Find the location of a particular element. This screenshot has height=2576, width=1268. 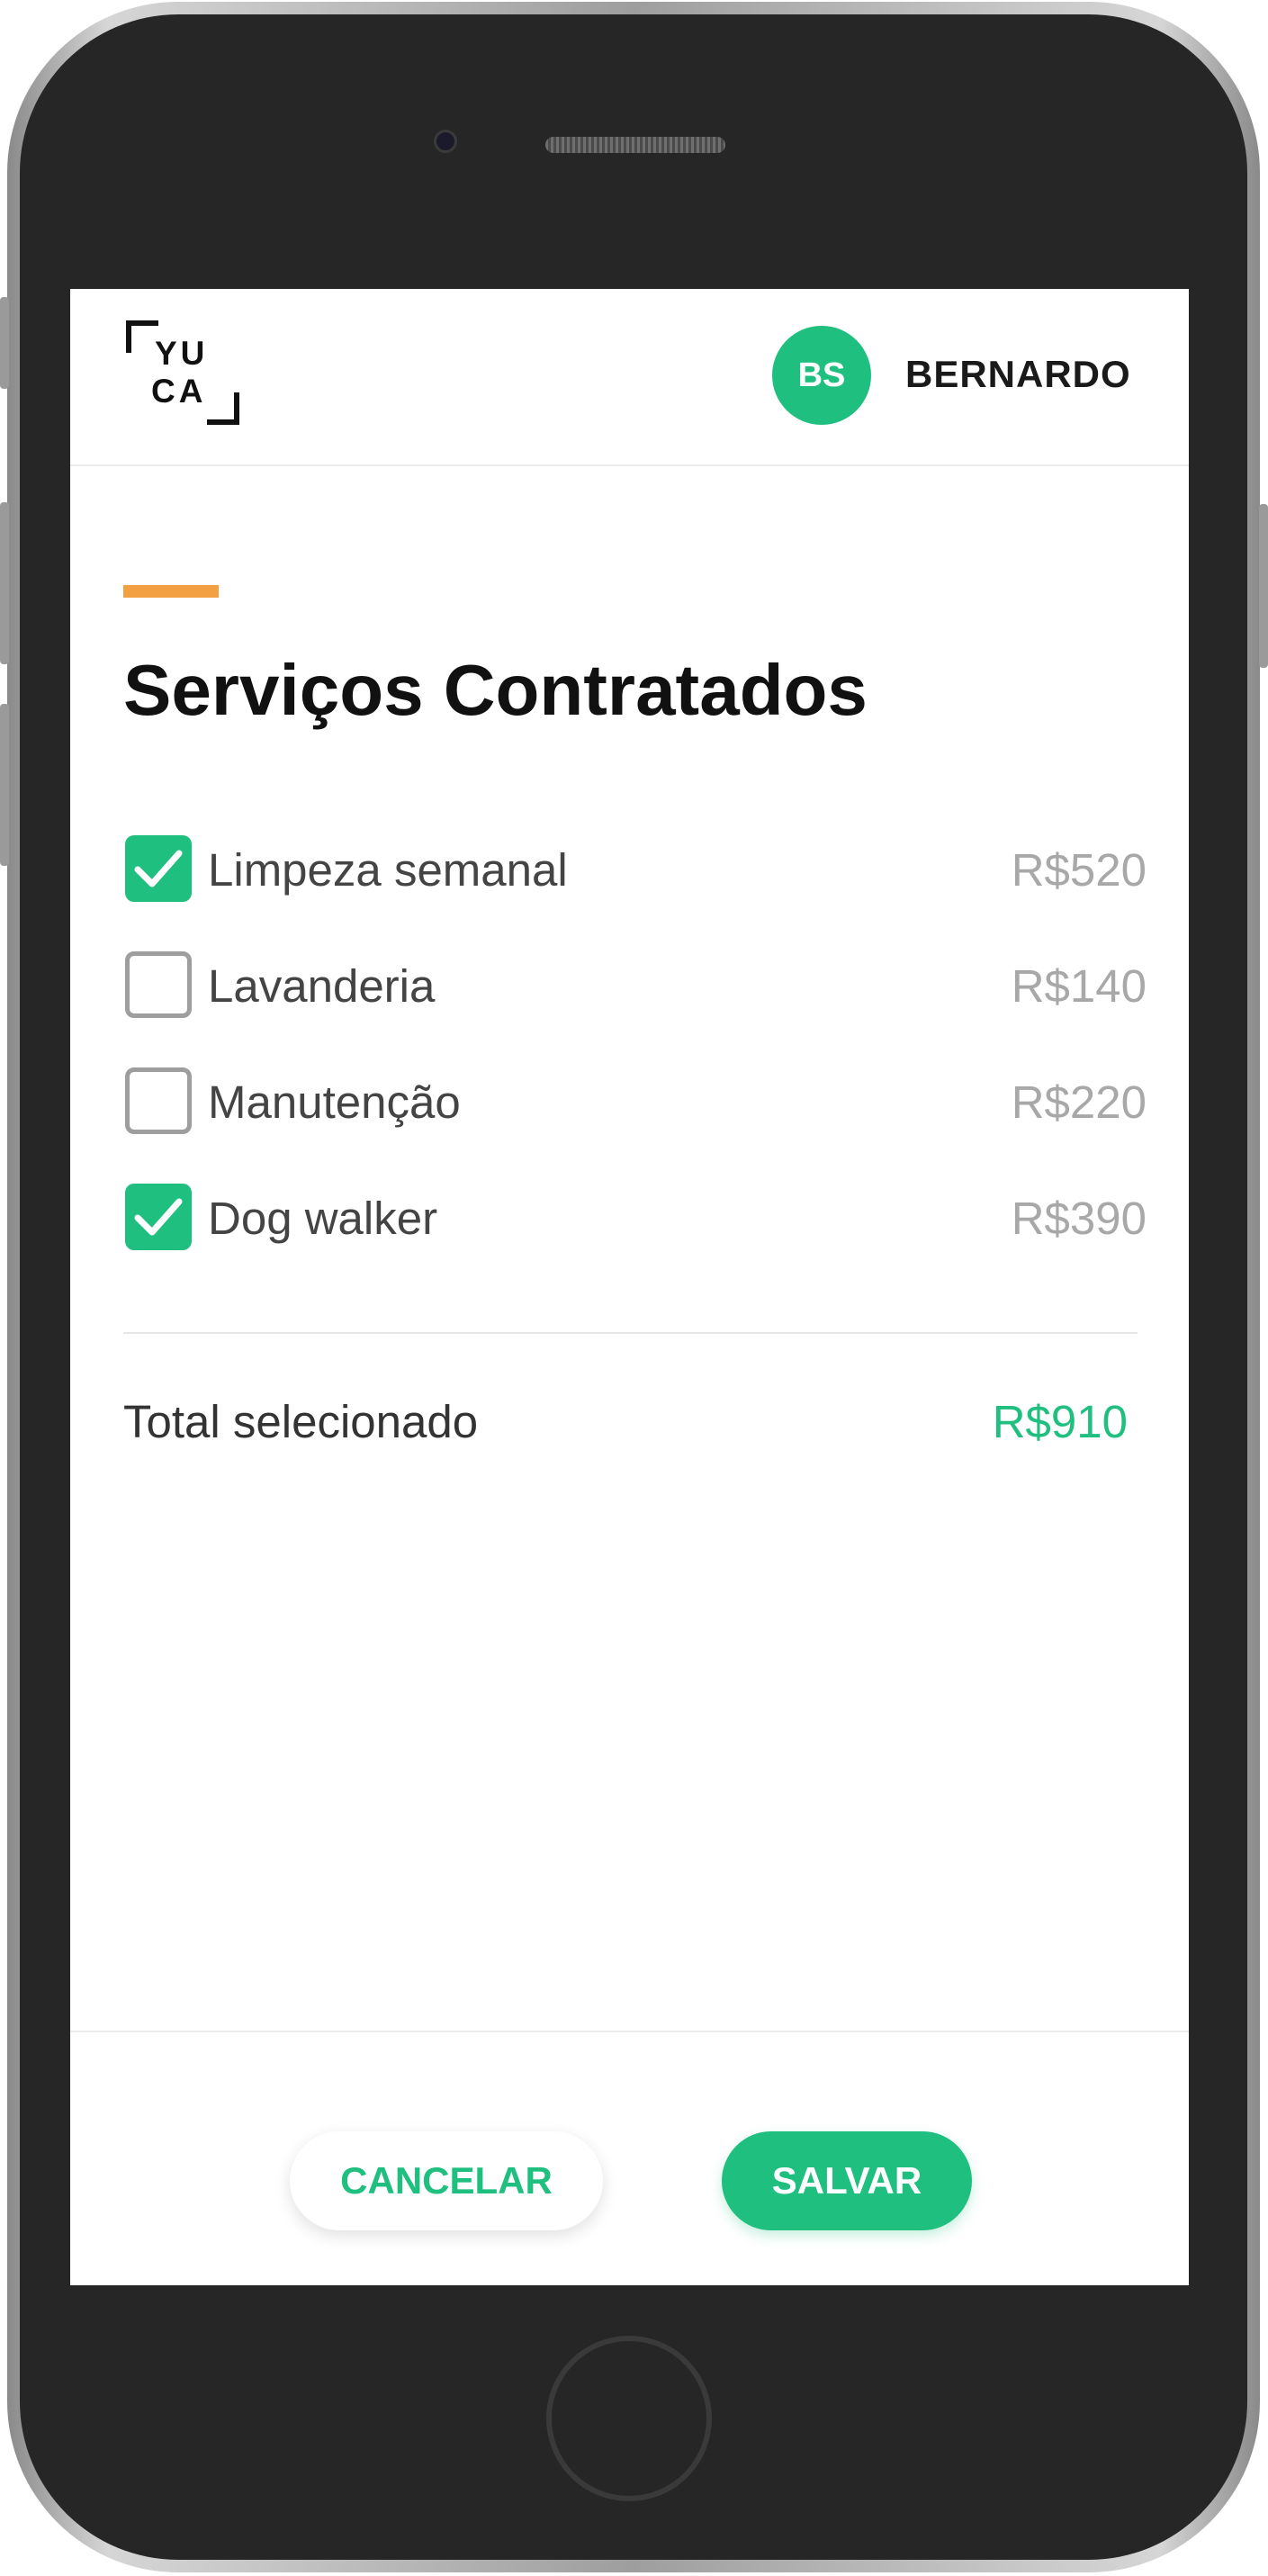

title-accent-bar is located at coordinates (171, 591).